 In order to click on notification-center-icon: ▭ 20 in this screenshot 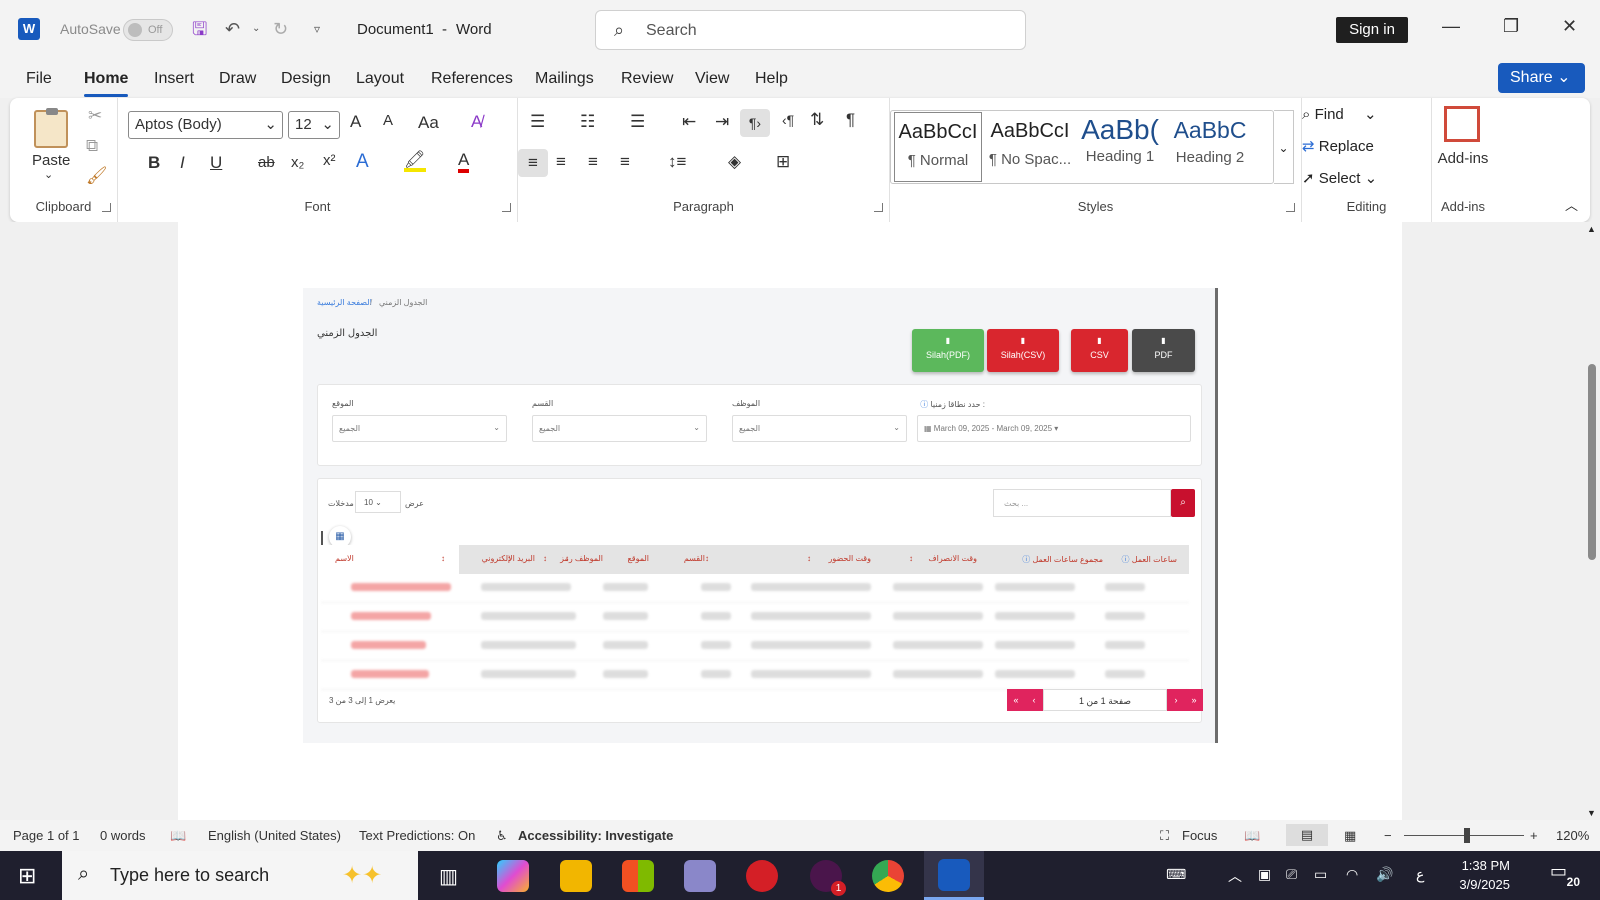, I will do `click(1565, 875)`.